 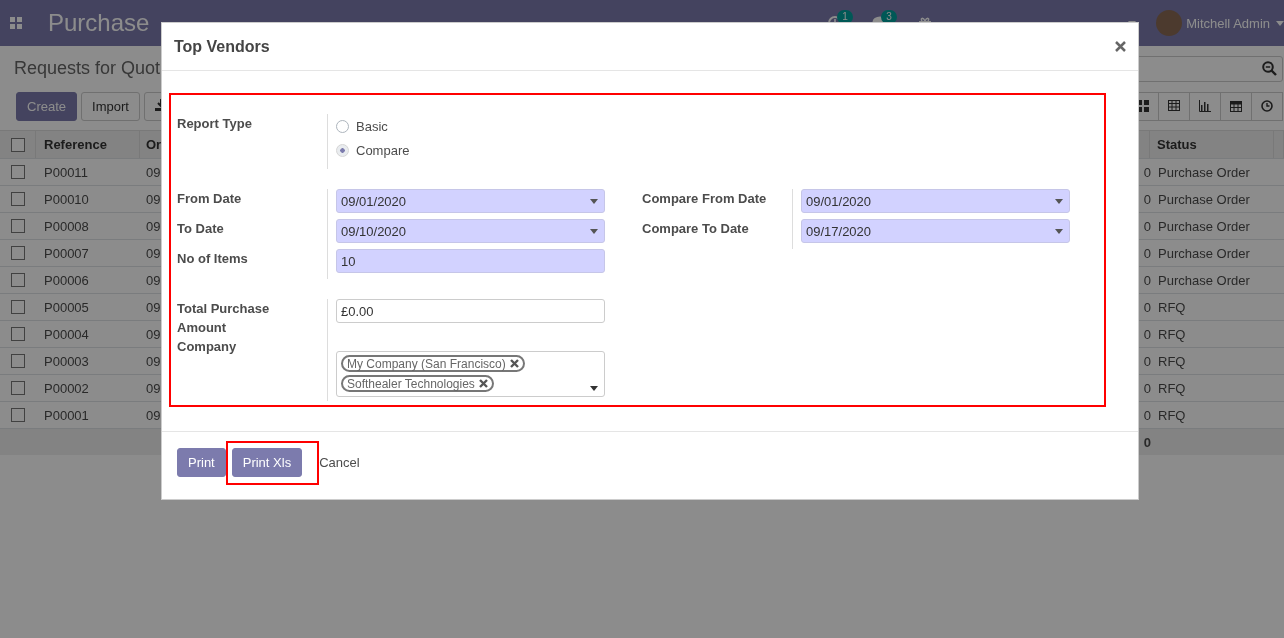 I want to click on company-tag: My Company (San Francisco), so click(x=433, y=363).